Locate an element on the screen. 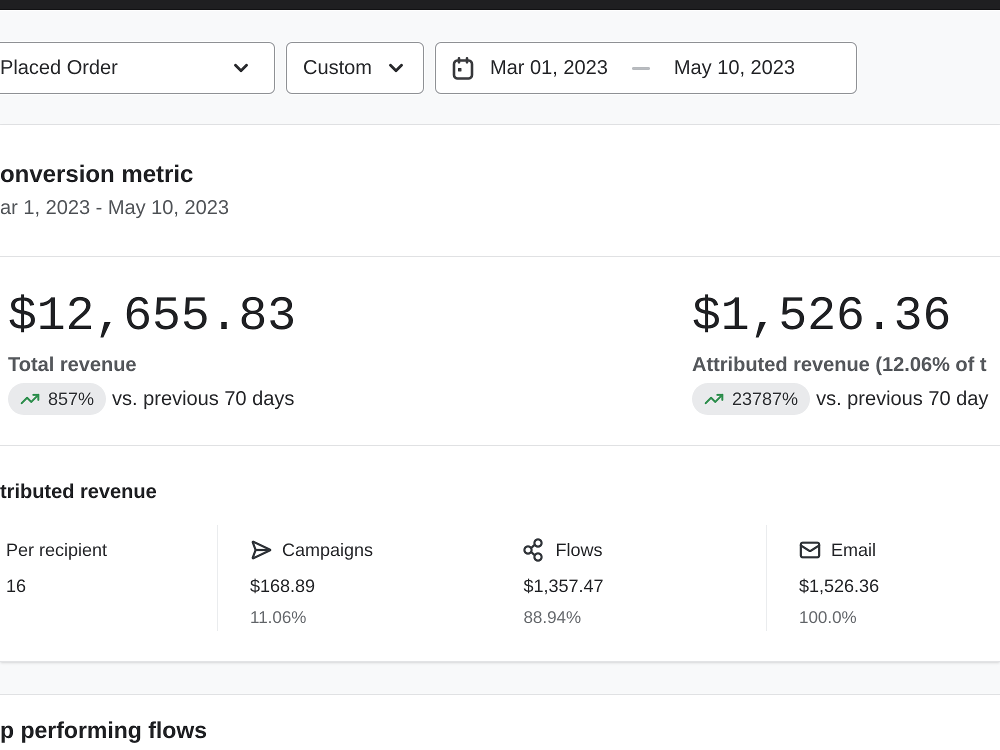  metric-select: Placed Order is located at coordinates (137, 68).